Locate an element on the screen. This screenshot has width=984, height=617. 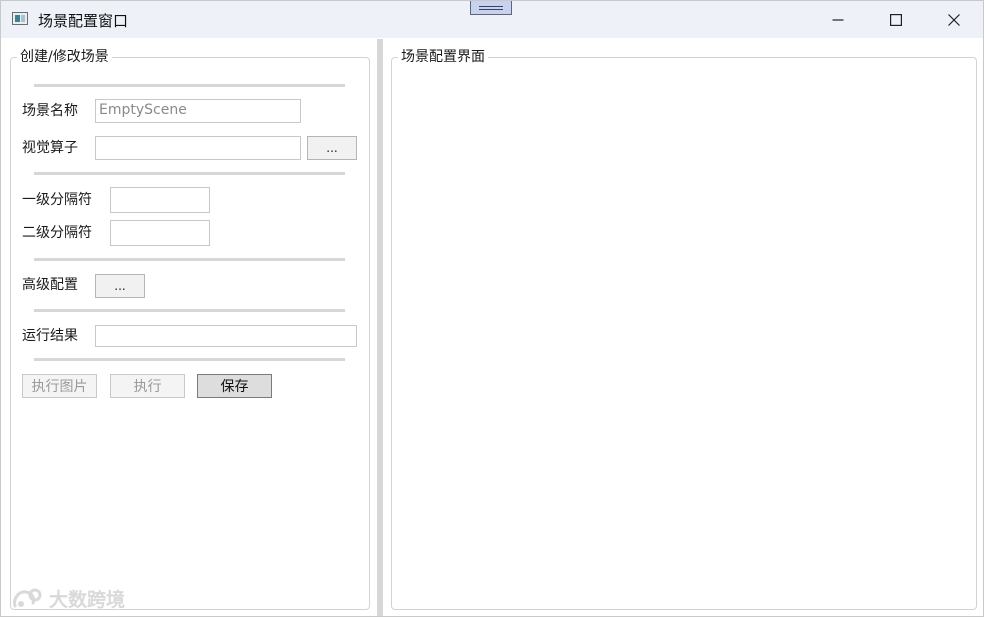
maximize-icon is located at coordinates (896, 19).